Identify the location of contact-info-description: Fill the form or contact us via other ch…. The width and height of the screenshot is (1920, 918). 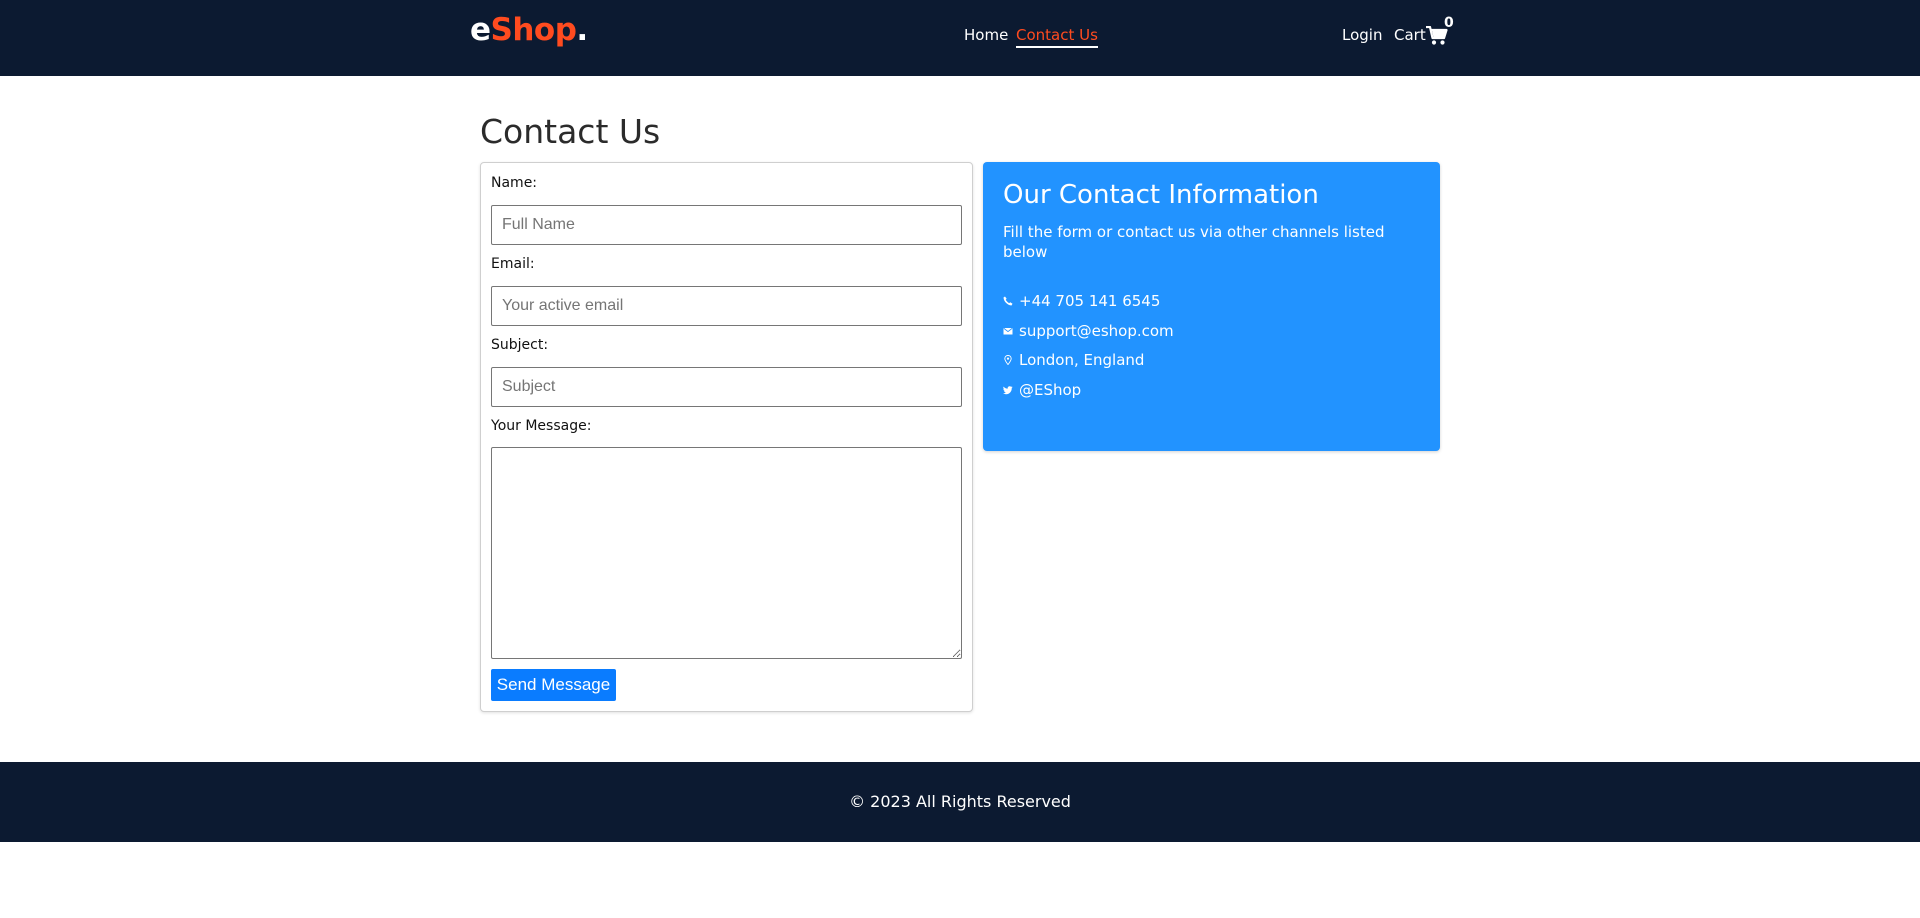
(1194, 242).